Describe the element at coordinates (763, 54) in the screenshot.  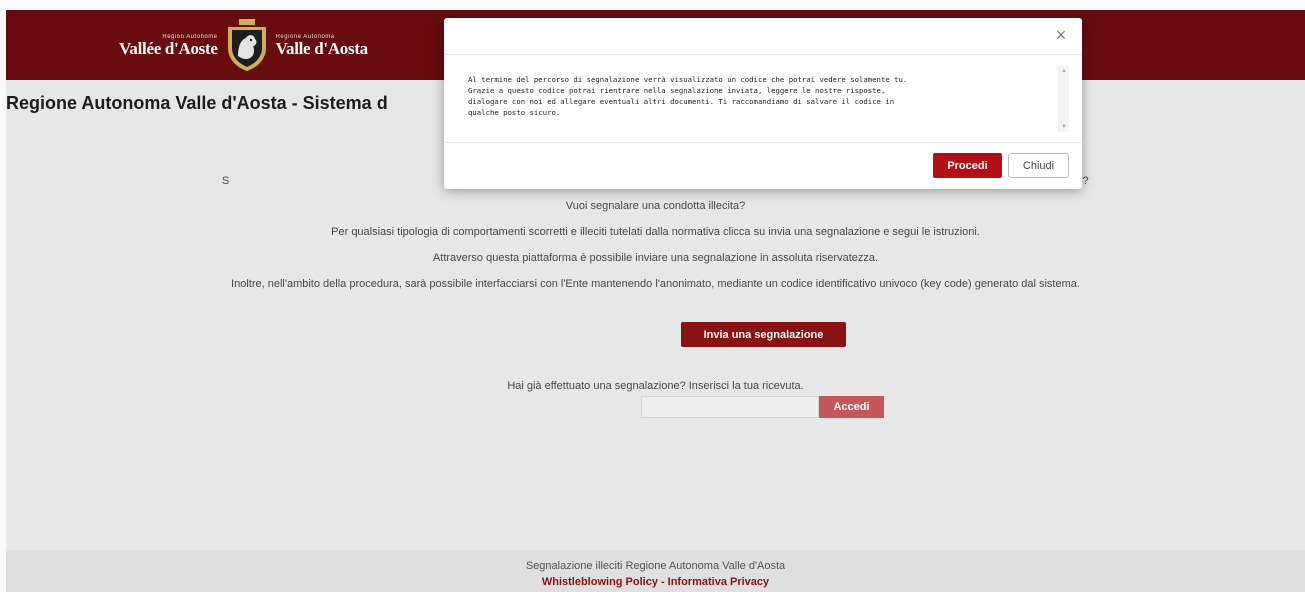
I see `modal-header-divider` at that location.